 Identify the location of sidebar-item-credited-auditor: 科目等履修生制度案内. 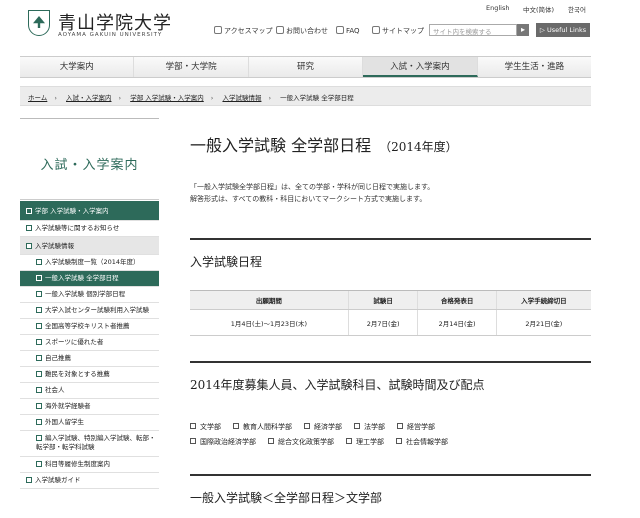
(89, 465).